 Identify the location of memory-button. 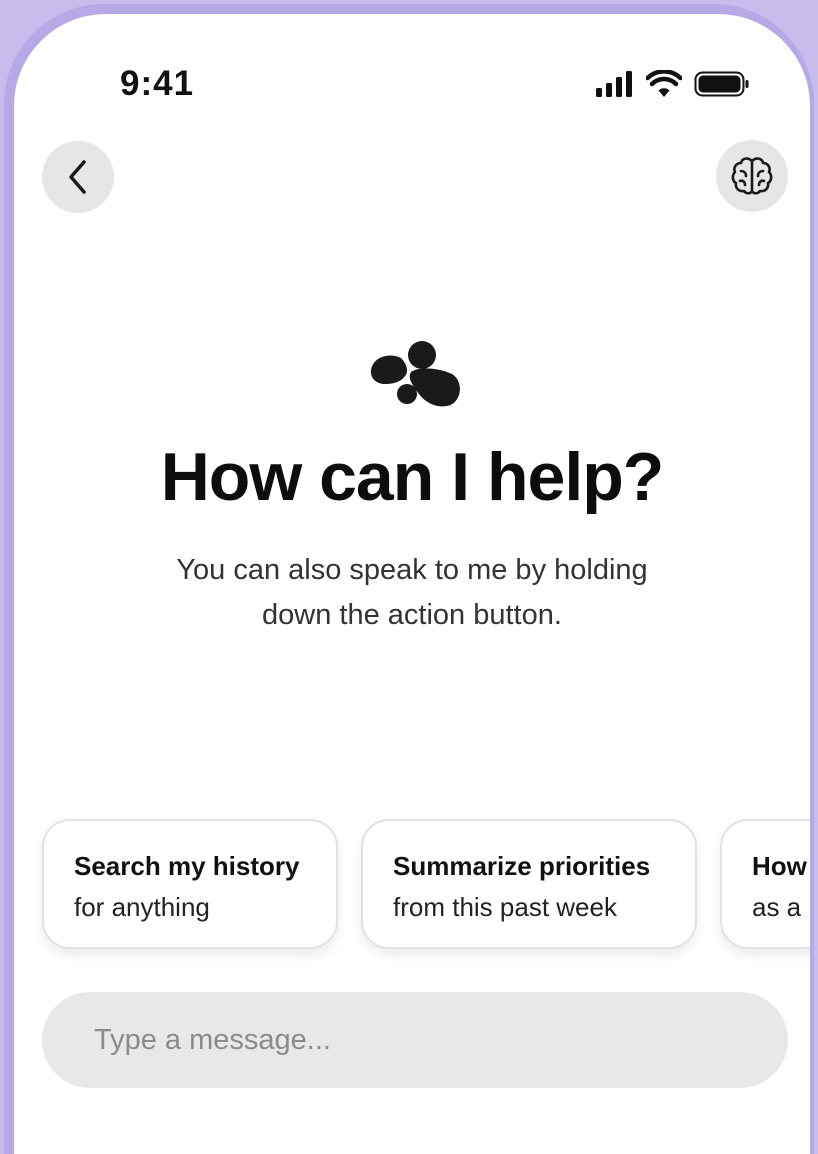
(752, 176).